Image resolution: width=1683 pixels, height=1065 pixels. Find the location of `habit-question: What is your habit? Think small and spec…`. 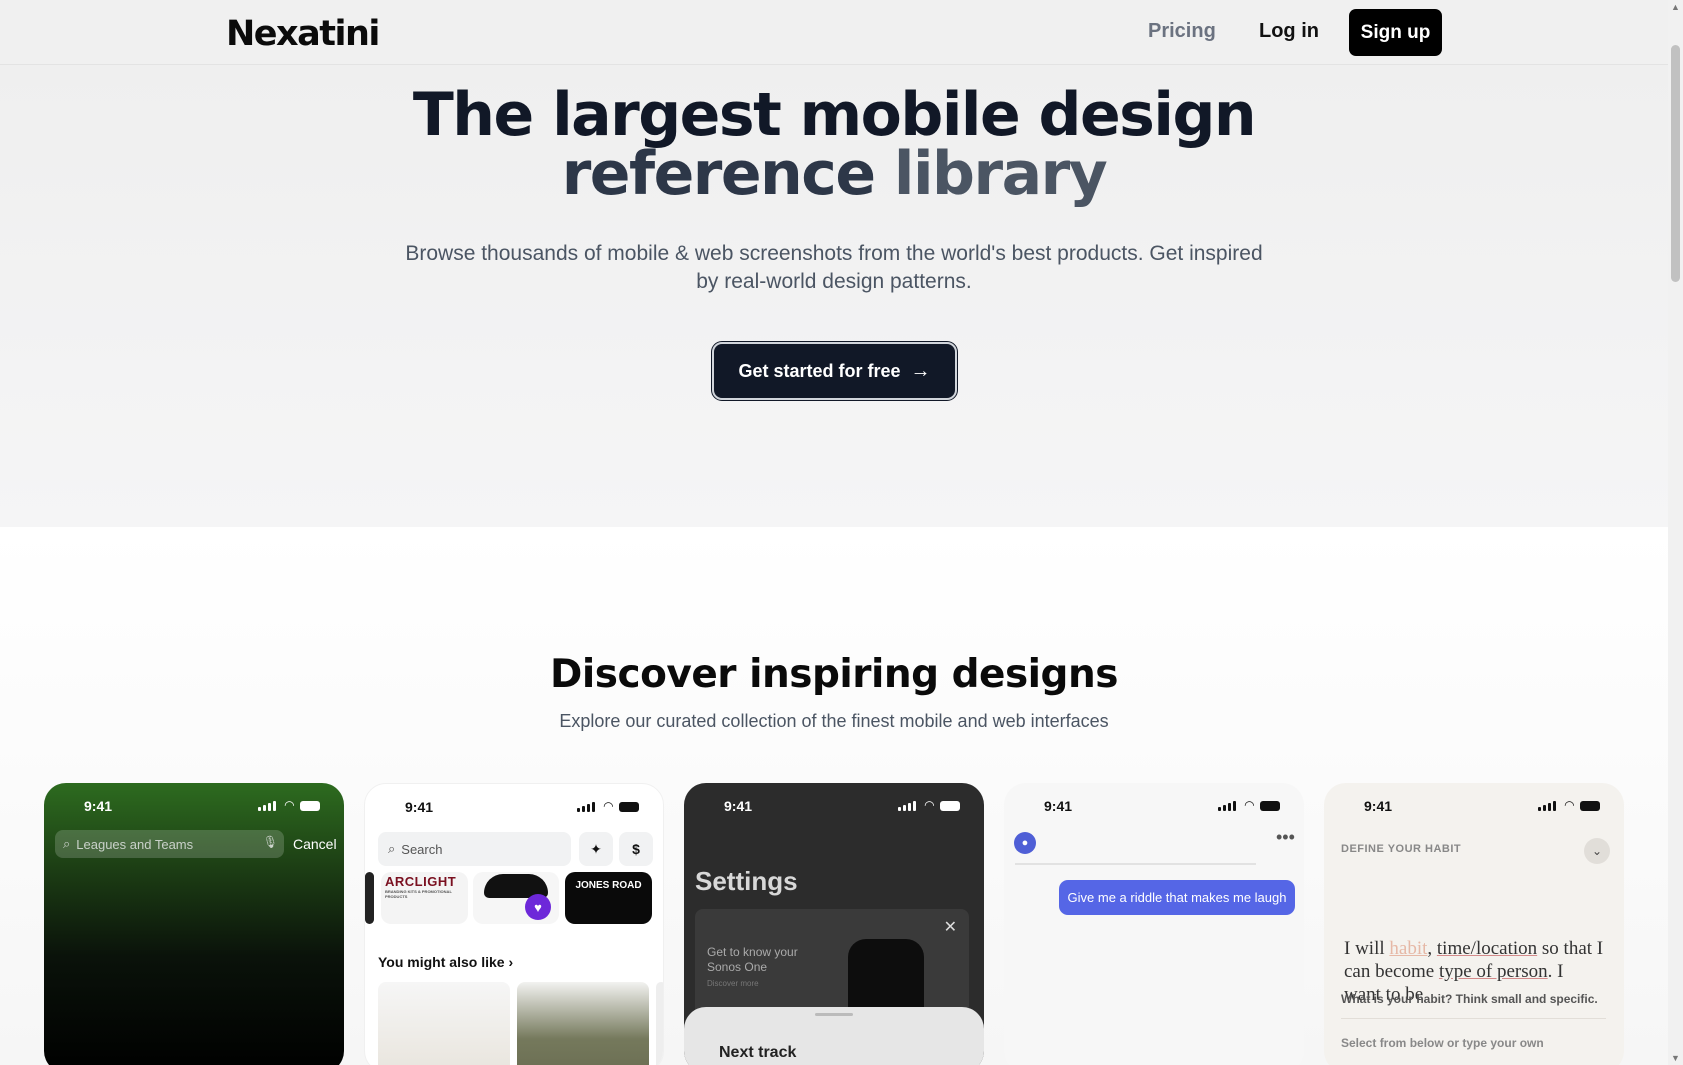

habit-question: What is your habit? Think small and spec… is located at coordinates (1469, 999).